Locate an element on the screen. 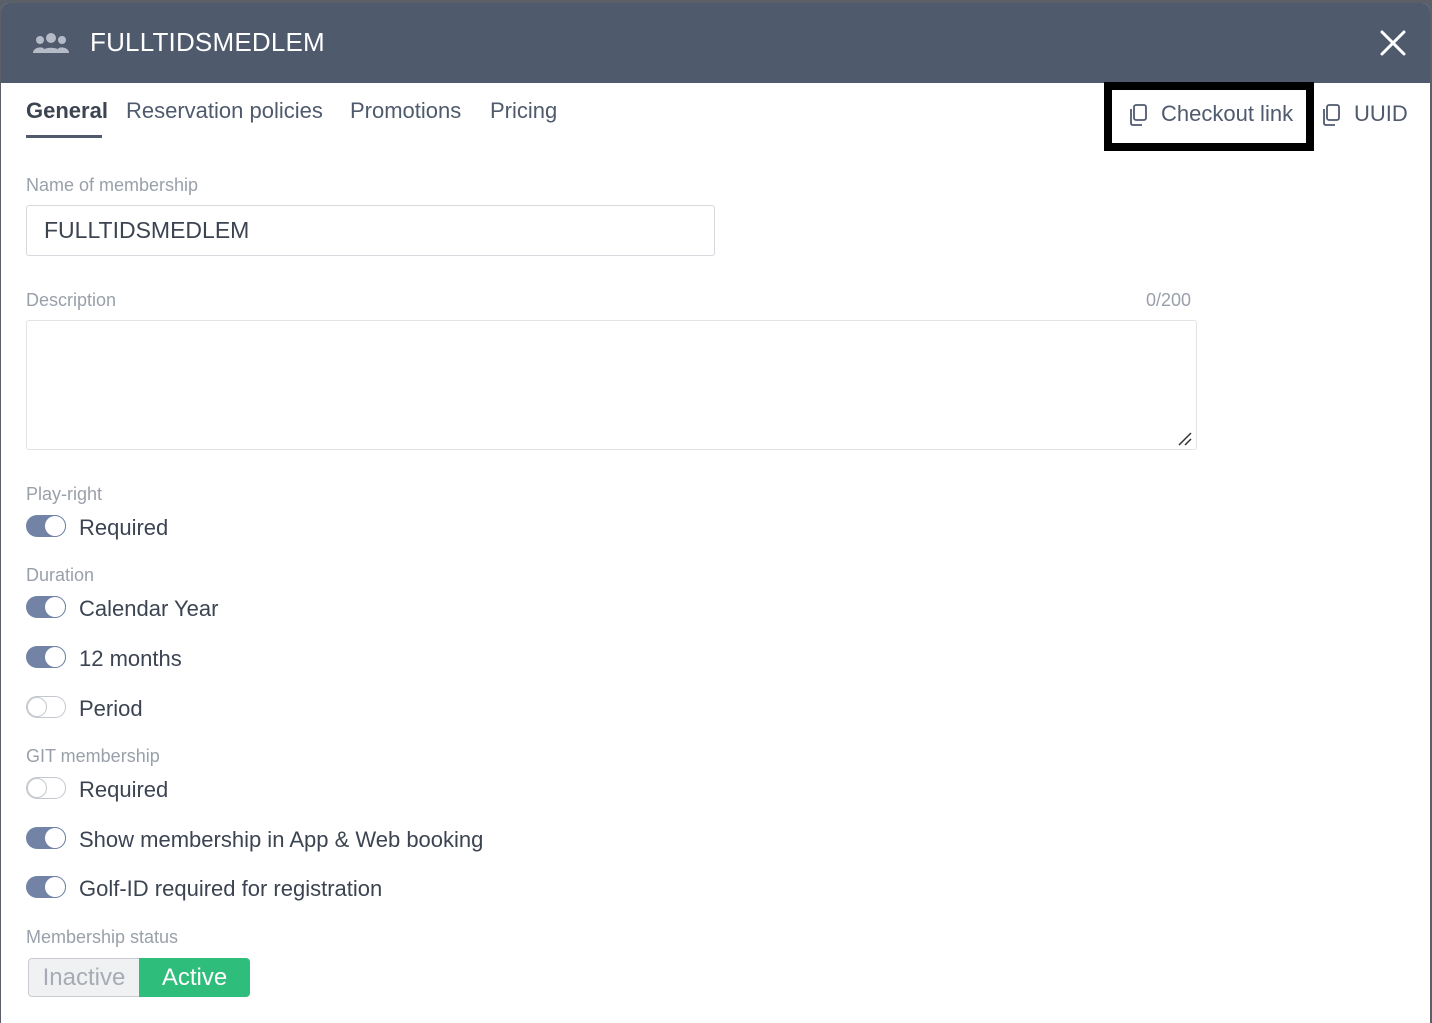 This screenshot has height=1023, width=1432. period-toggle is located at coordinates (46, 707).